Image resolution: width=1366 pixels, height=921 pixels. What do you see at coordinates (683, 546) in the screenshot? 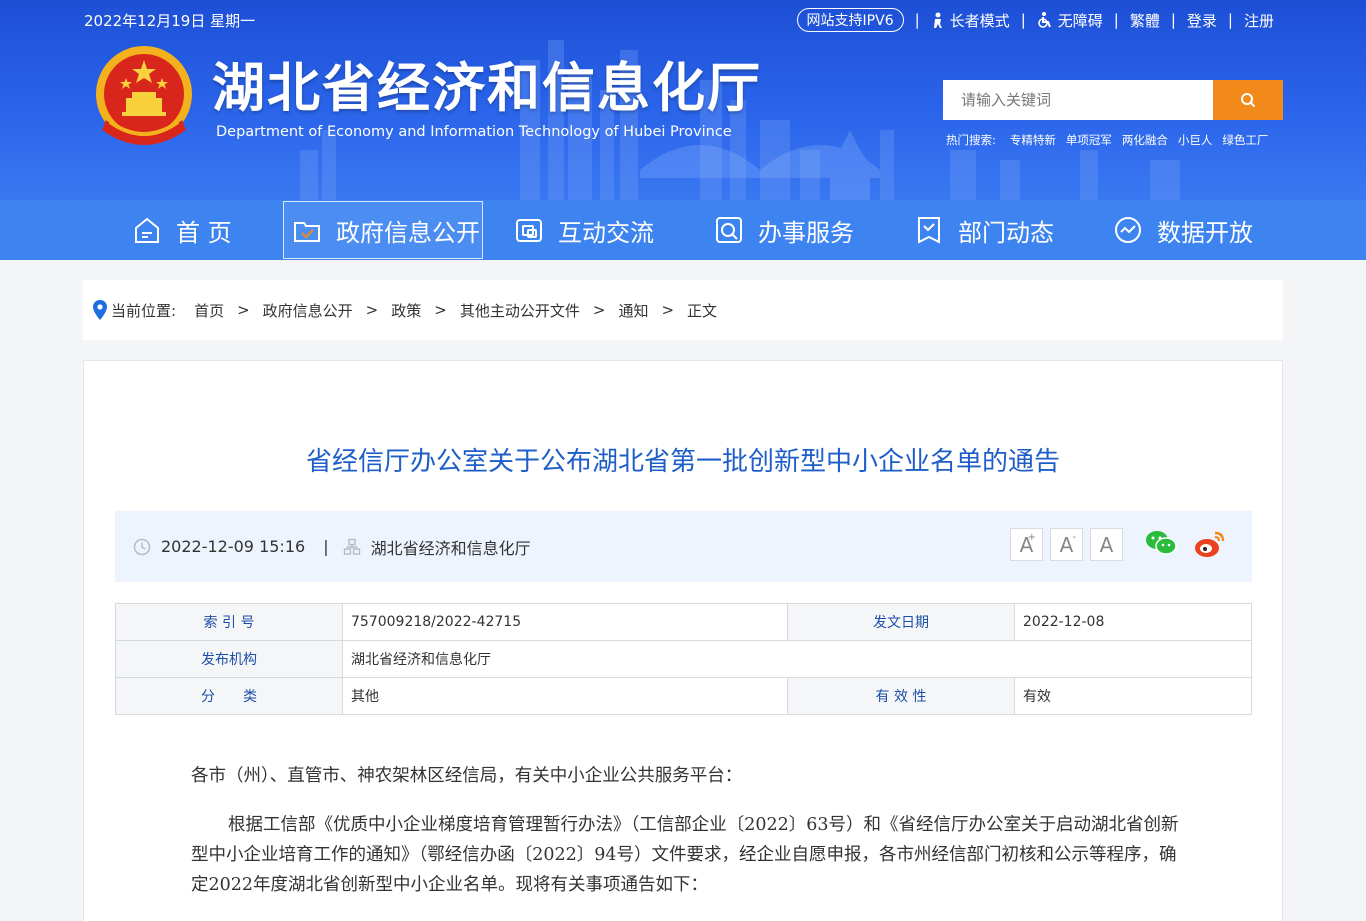
I see `article-meta: 2022-12-09 15:16 | 湖北省经济和信息化厅 A + A- A` at bounding box center [683, 546].